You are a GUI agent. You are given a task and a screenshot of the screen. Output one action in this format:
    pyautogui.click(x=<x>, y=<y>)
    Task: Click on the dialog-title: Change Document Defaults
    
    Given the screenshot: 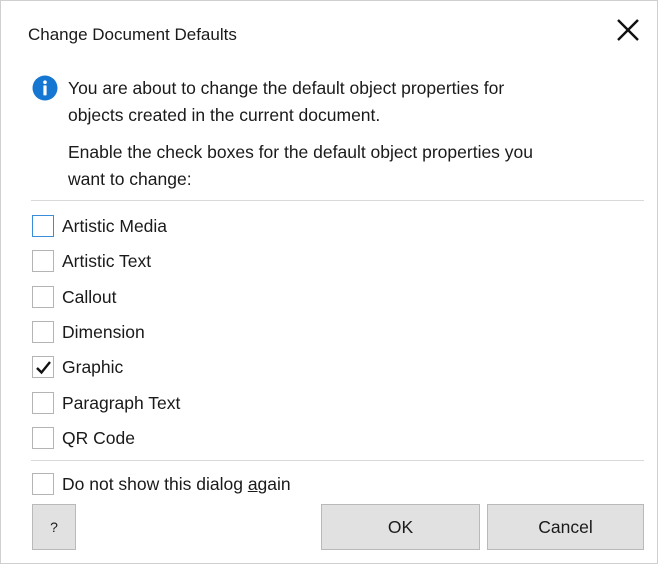 What is the action you would take?
    pyautogui.click(x=132, y=34)
    